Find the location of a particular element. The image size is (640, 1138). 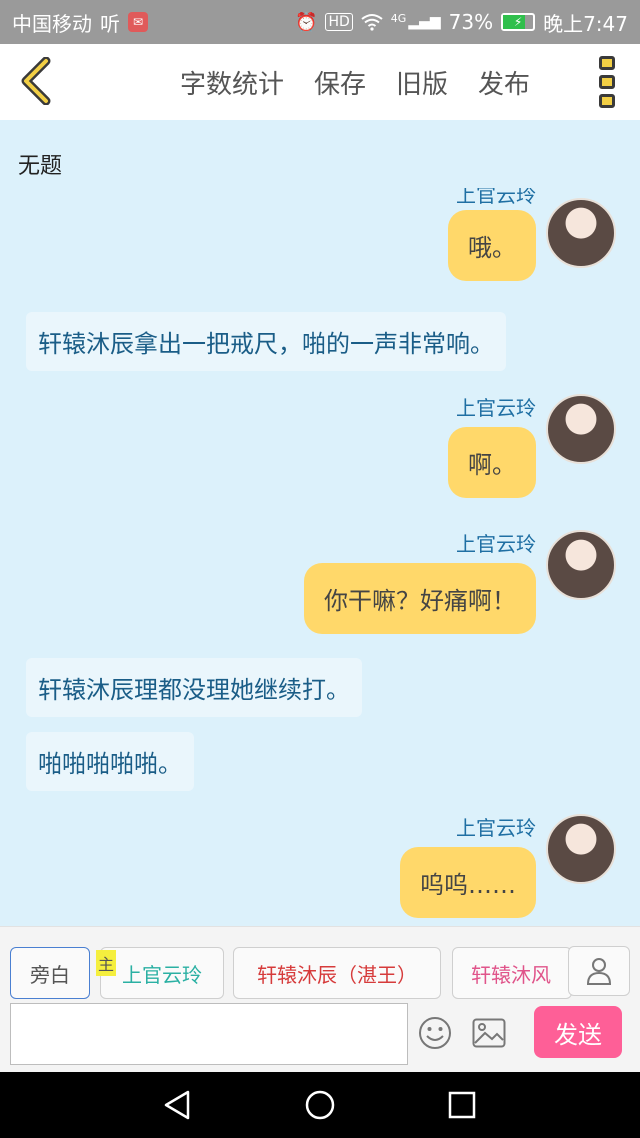

status-left: 中国移动 听 ✉ is located at coordinates (80, 22).